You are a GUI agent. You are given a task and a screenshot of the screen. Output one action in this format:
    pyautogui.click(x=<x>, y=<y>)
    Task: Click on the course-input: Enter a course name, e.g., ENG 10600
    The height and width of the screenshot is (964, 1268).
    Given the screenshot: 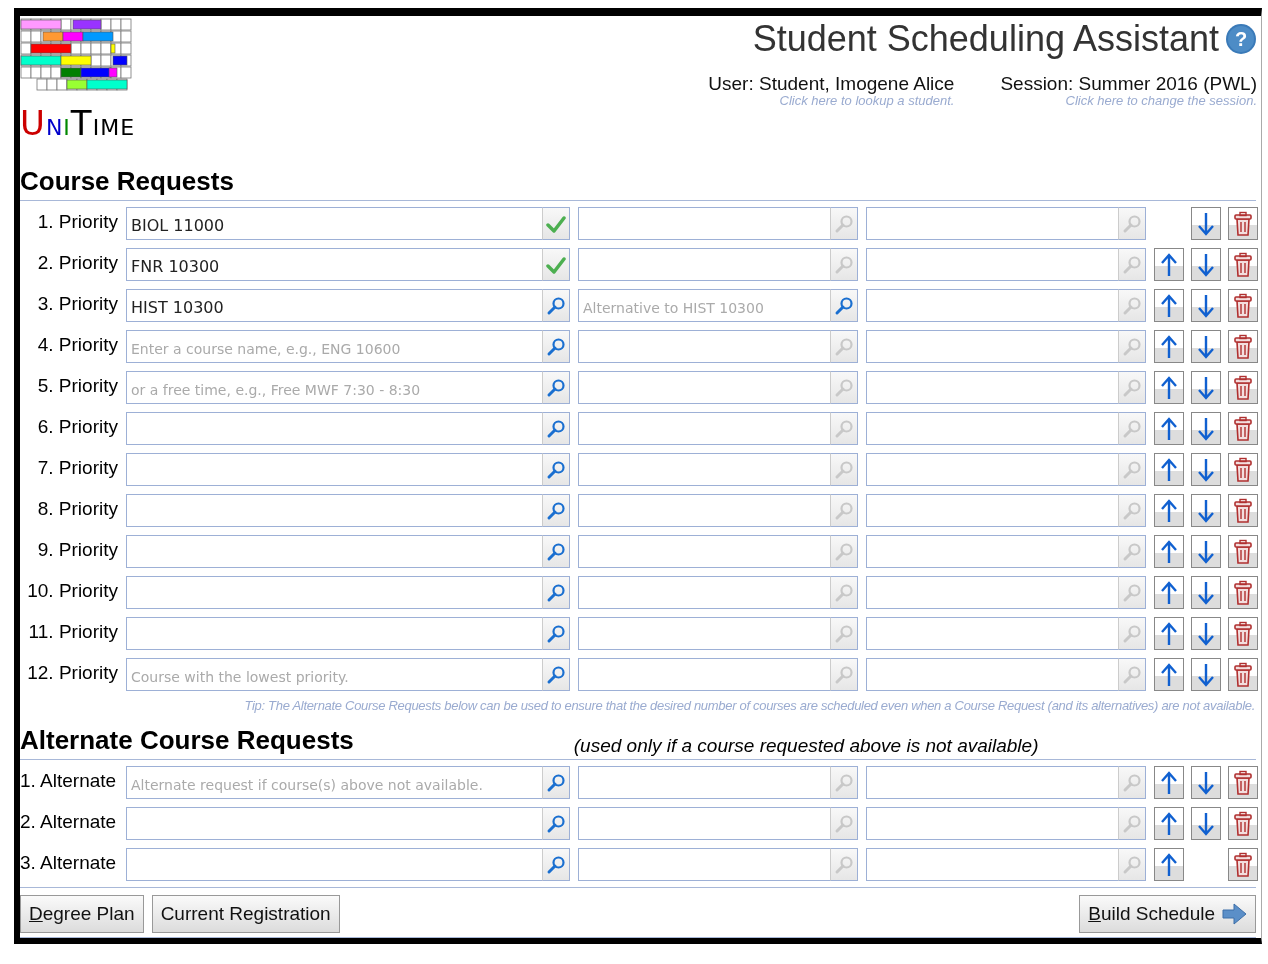 What is the action you would take?
    pyautogui.click(x=334, y=346)
    